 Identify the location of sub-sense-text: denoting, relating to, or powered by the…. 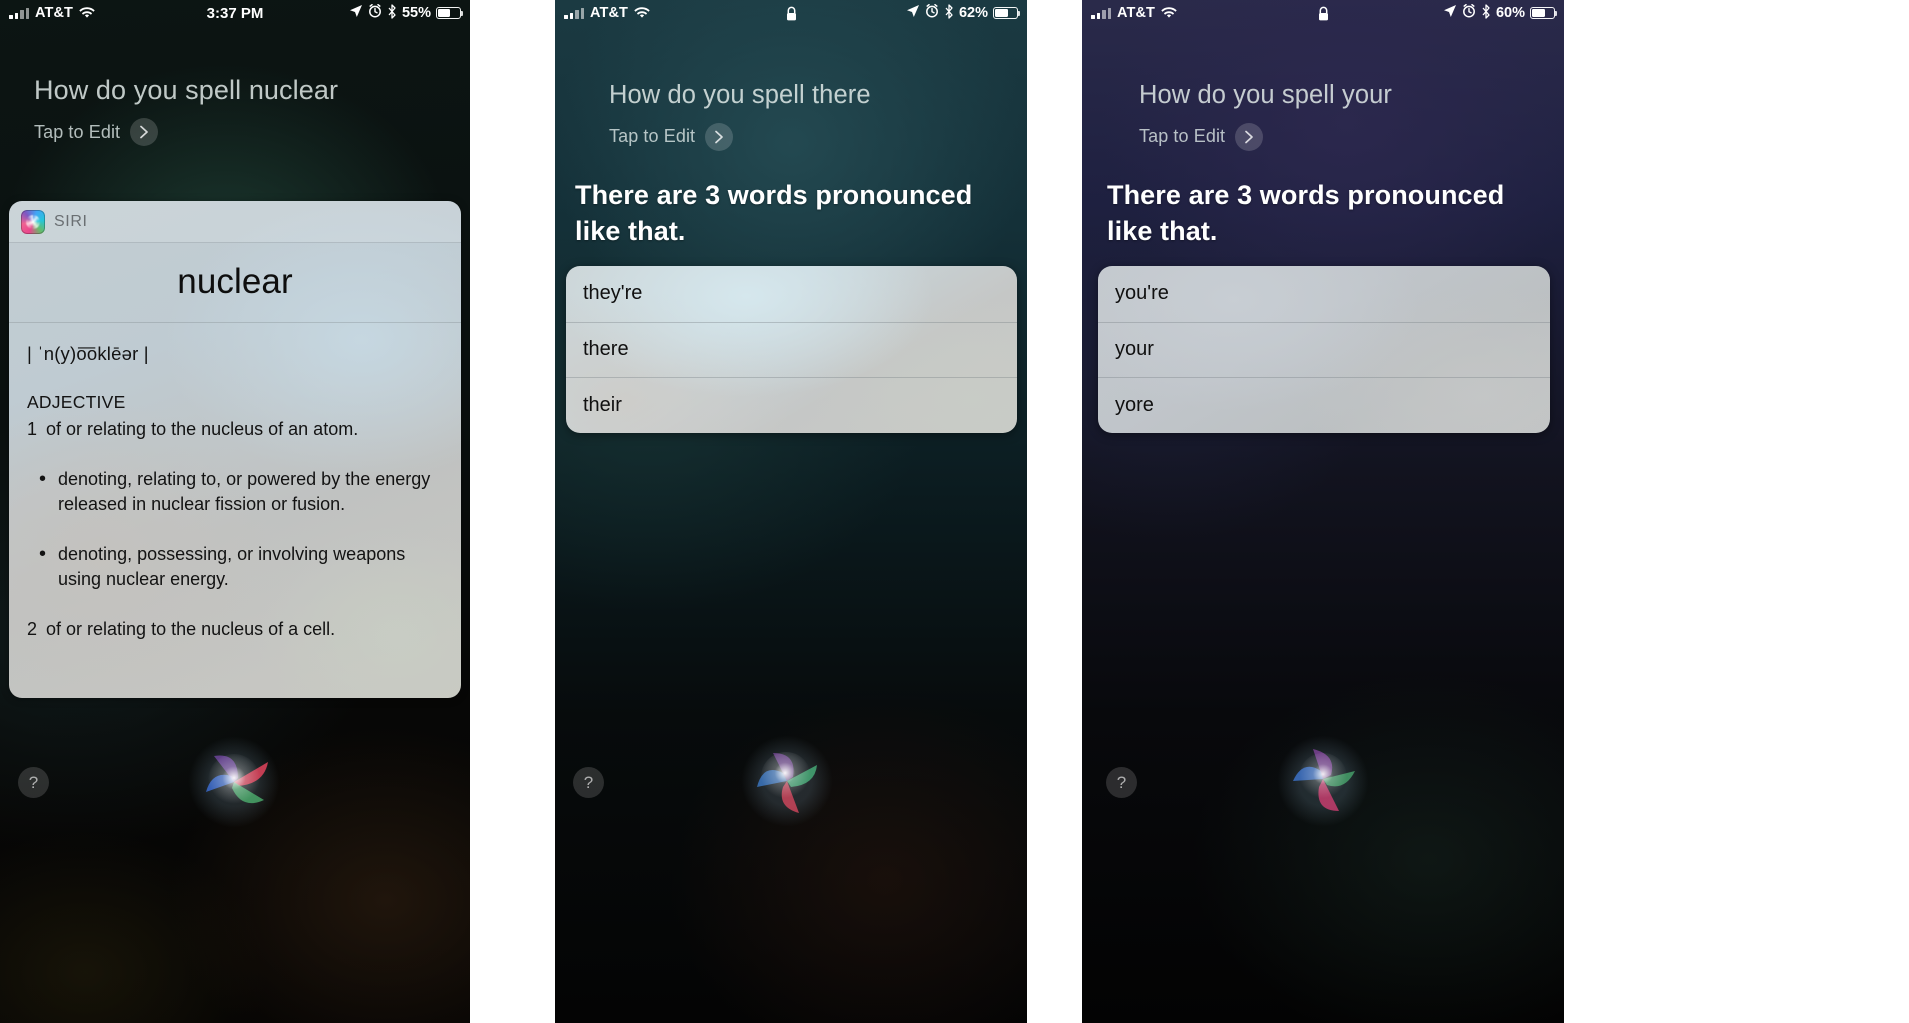
(244, 491).